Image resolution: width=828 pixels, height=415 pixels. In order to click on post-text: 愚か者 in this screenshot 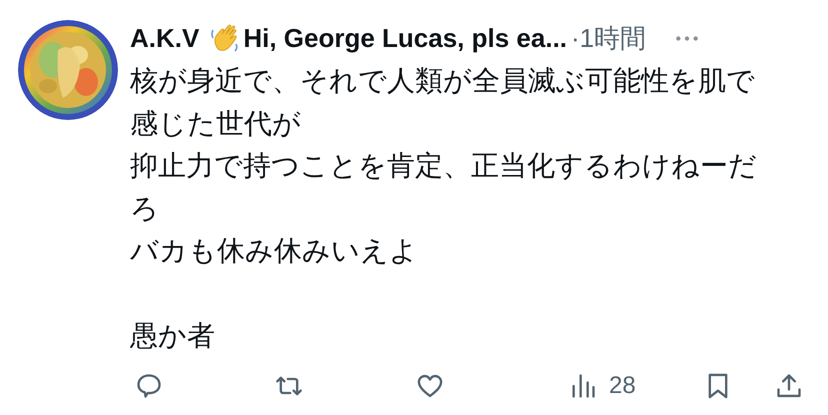, I will do `click(173, 336)`.